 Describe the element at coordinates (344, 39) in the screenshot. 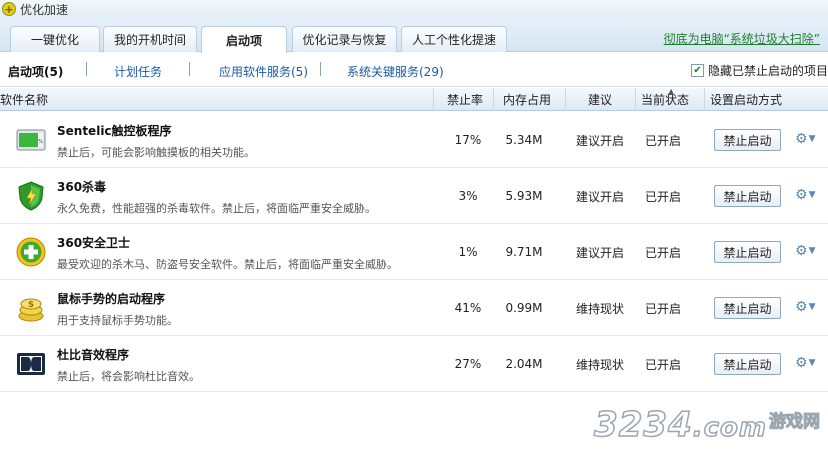

I see `tab-optimize-history: 优化记录与恢复` at that location.